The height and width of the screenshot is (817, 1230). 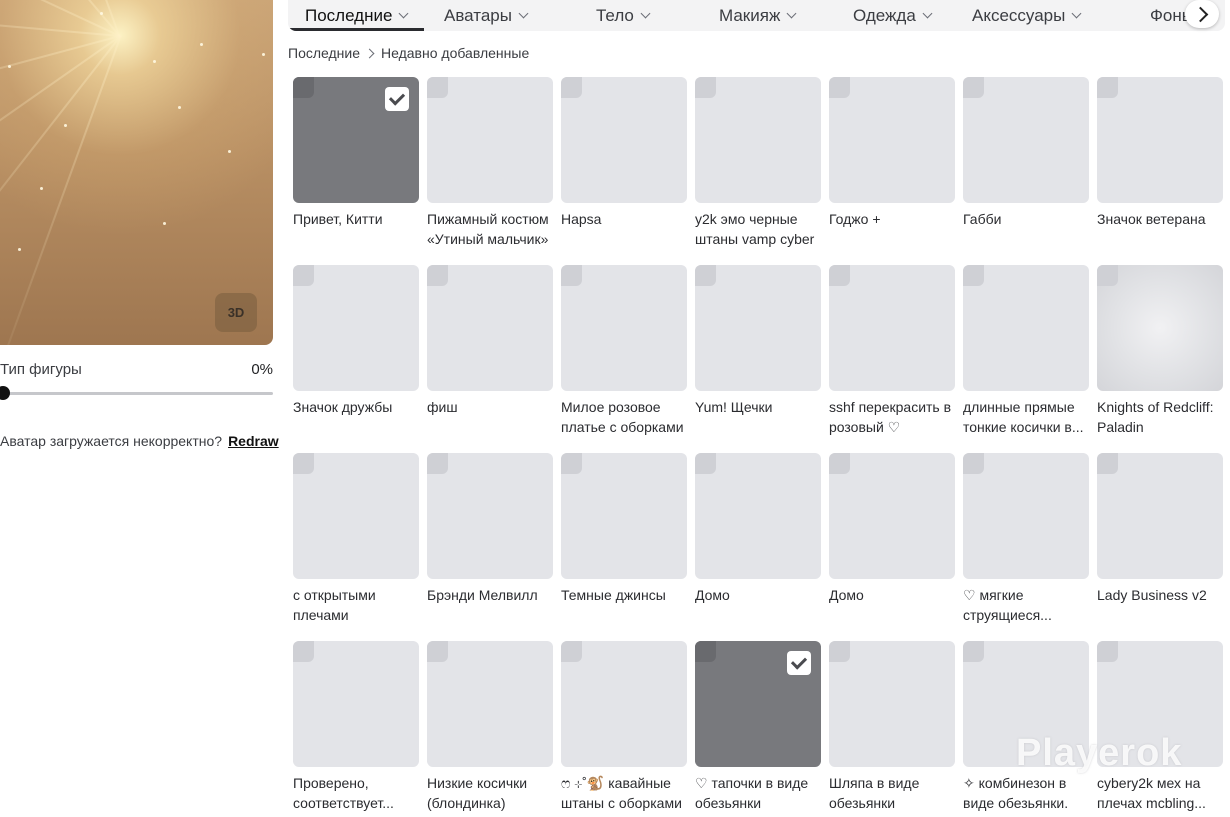 I want to click on item-name: фиш, so click(x=442, y=407).